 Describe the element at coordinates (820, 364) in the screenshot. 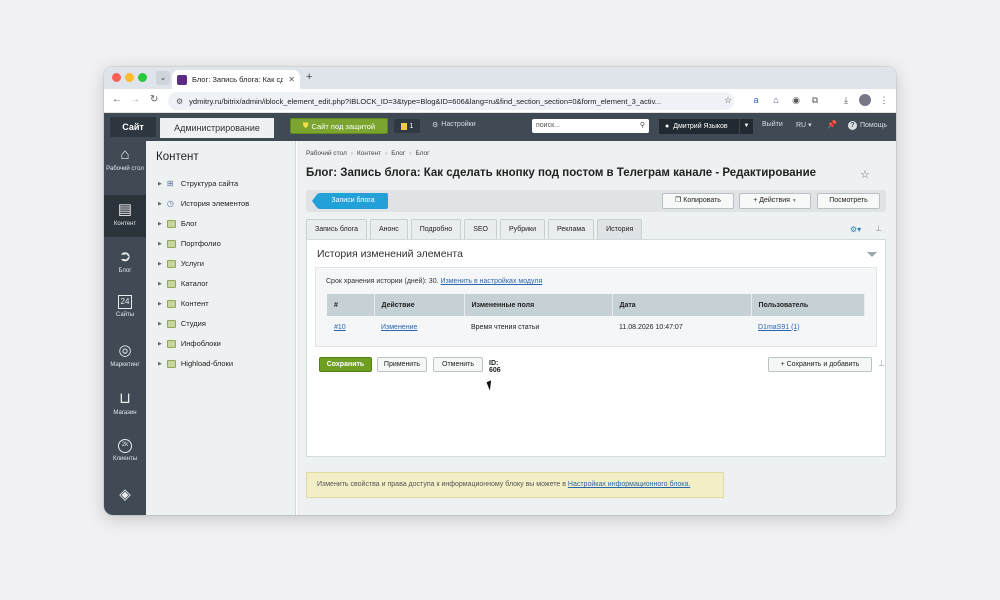

I see `save-and-add-button: + Сохранить и добавить` at that location.